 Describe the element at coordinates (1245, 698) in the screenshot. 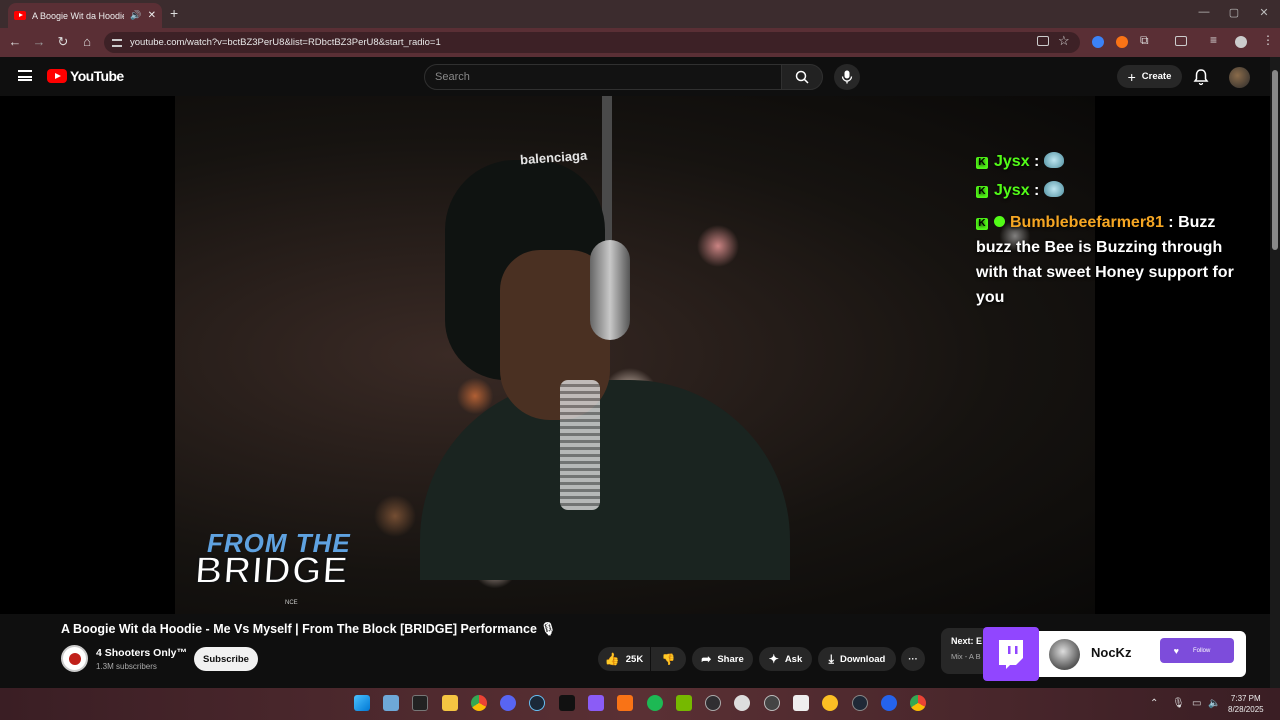

I see `clock-time: 7:37 PM` at that location.